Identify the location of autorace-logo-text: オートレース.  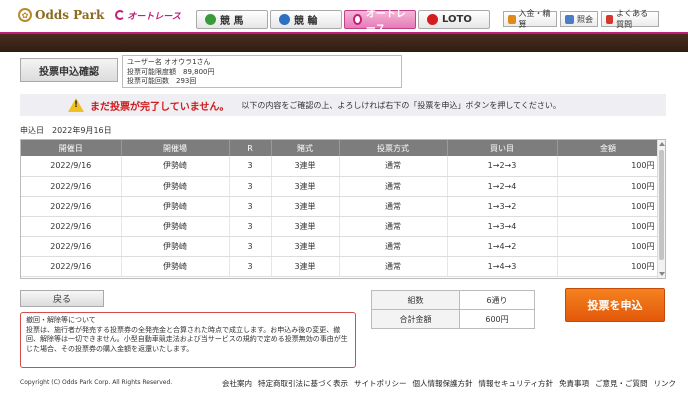
(154, 16).